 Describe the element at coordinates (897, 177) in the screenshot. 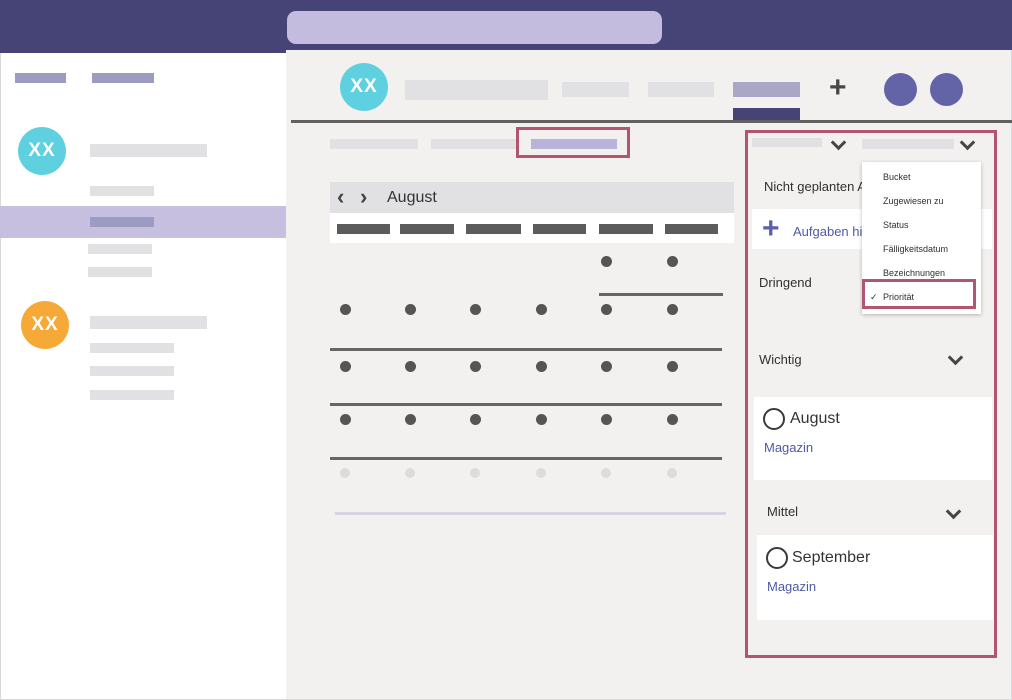

I see `dropdown-item-bucket: Bucket` at that location.